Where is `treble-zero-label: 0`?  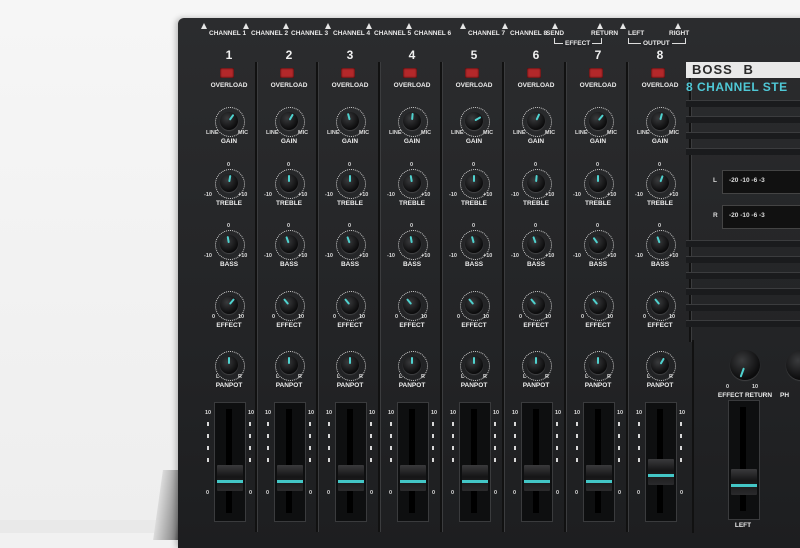 treble-zero-label: 0 is located at coordinates (350, 165).